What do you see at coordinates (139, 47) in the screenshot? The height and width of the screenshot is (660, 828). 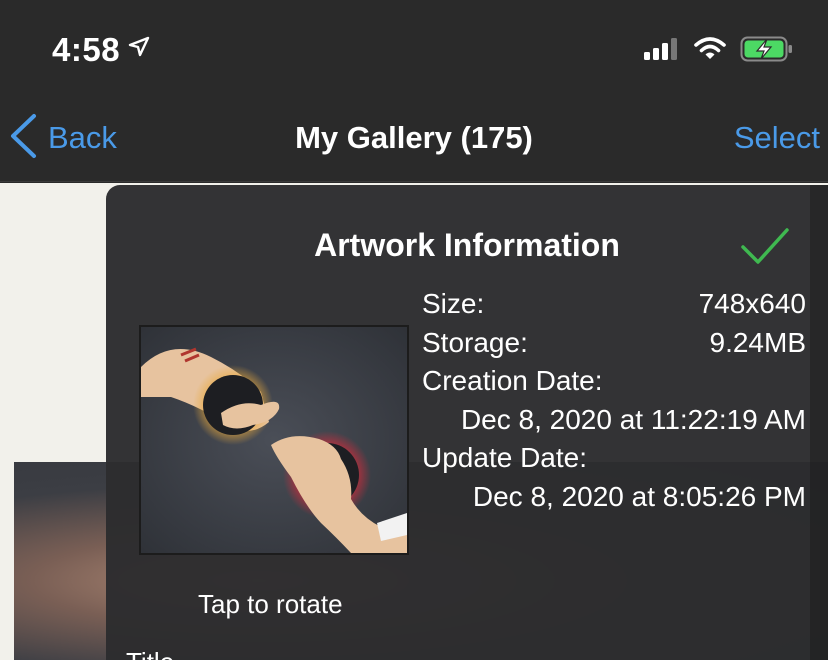 I see `location-arrow-icon` at bounding box center [139, 47].